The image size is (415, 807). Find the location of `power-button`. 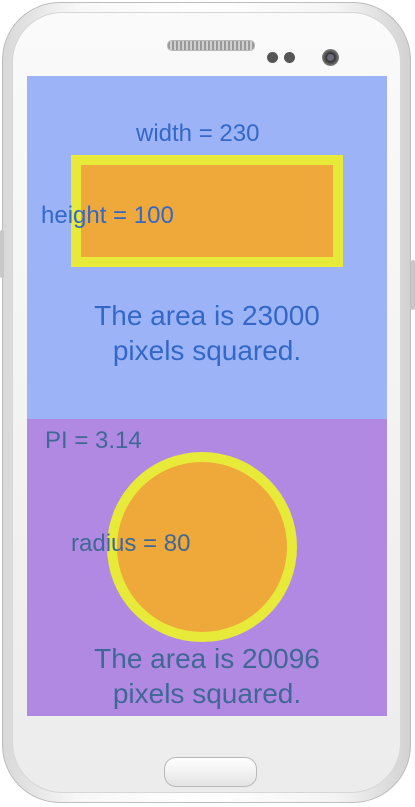

power-button is located at coordinates (413, 285).